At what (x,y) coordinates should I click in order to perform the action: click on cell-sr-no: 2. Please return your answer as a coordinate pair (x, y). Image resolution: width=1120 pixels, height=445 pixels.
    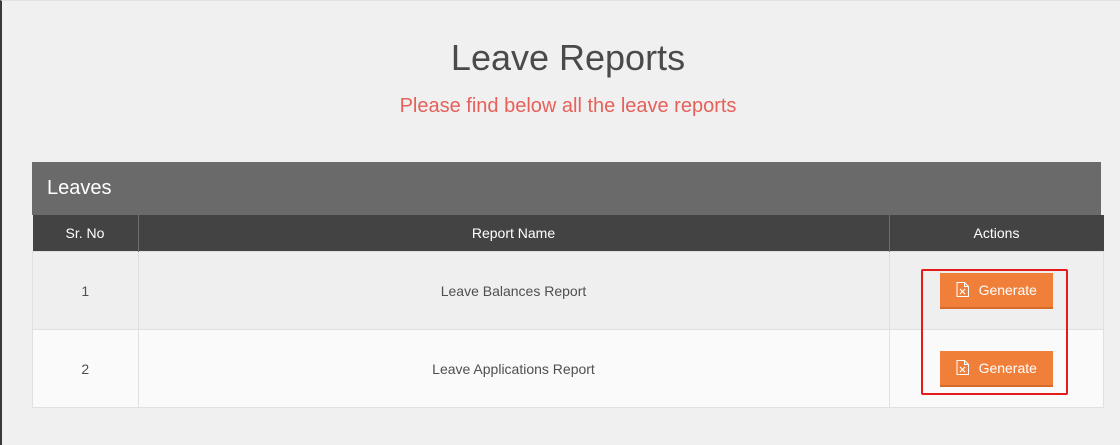
    Looking at the image, I should click on (85, 368).